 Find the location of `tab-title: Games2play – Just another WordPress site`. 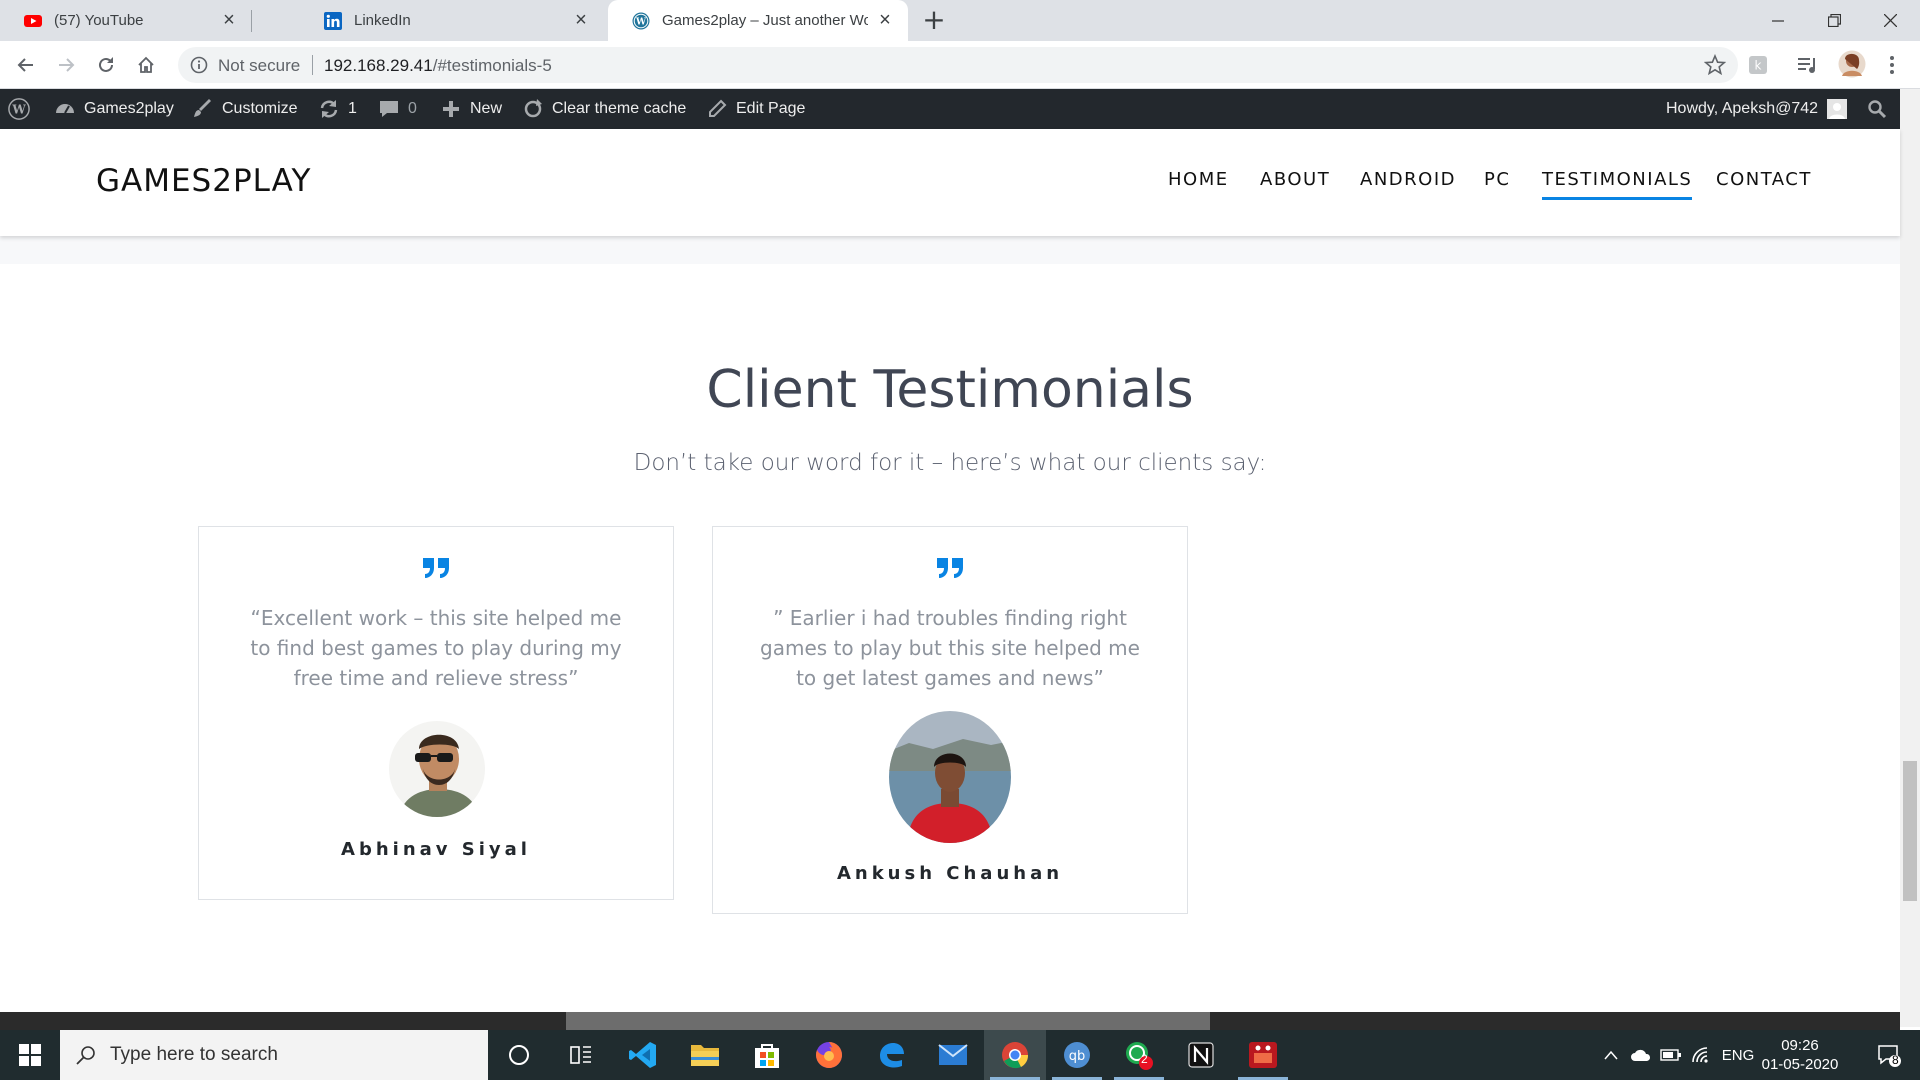

tab-title: Games2play – Just another WordPress site is located at coordinates (765, 20).